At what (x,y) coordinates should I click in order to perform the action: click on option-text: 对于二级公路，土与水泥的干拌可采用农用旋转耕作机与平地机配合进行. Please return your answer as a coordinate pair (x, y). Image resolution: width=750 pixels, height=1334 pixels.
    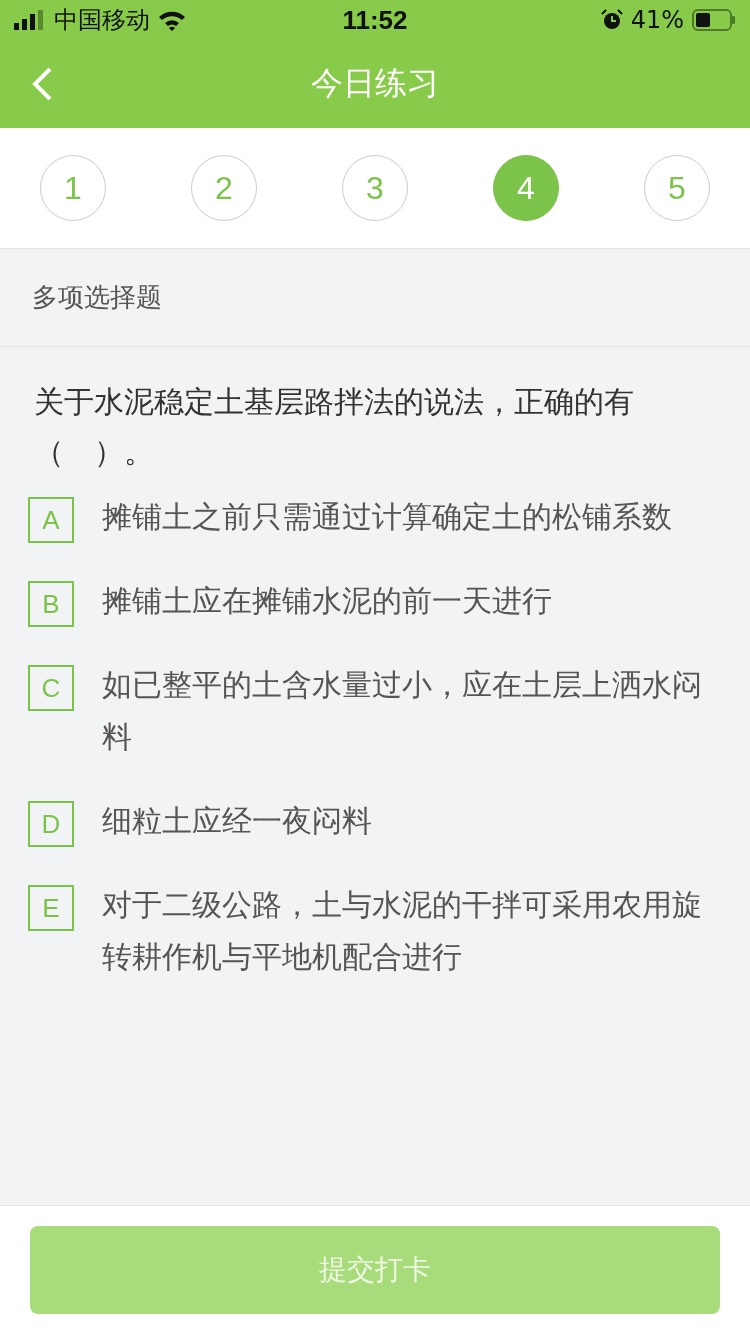
    Looking at the image, I should click on (408, 931).